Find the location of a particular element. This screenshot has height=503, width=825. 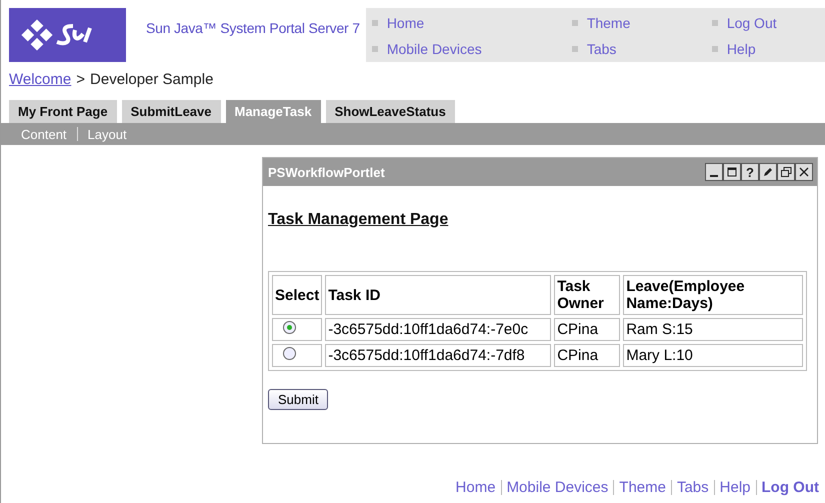

table-cell: Mary L:10 is located at coordinates (713, 355).